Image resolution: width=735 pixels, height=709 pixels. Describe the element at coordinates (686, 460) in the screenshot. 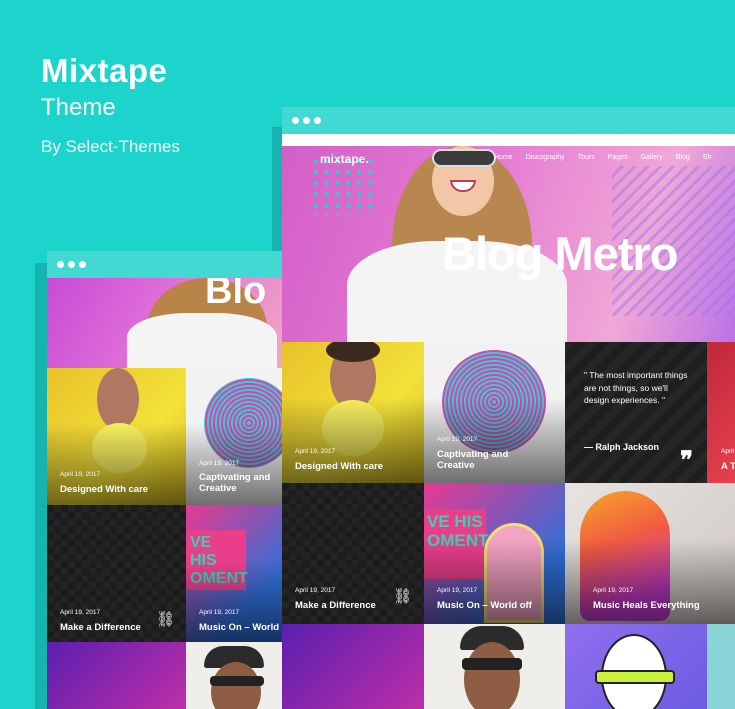

I see `quote-icon: ❞` at that location.